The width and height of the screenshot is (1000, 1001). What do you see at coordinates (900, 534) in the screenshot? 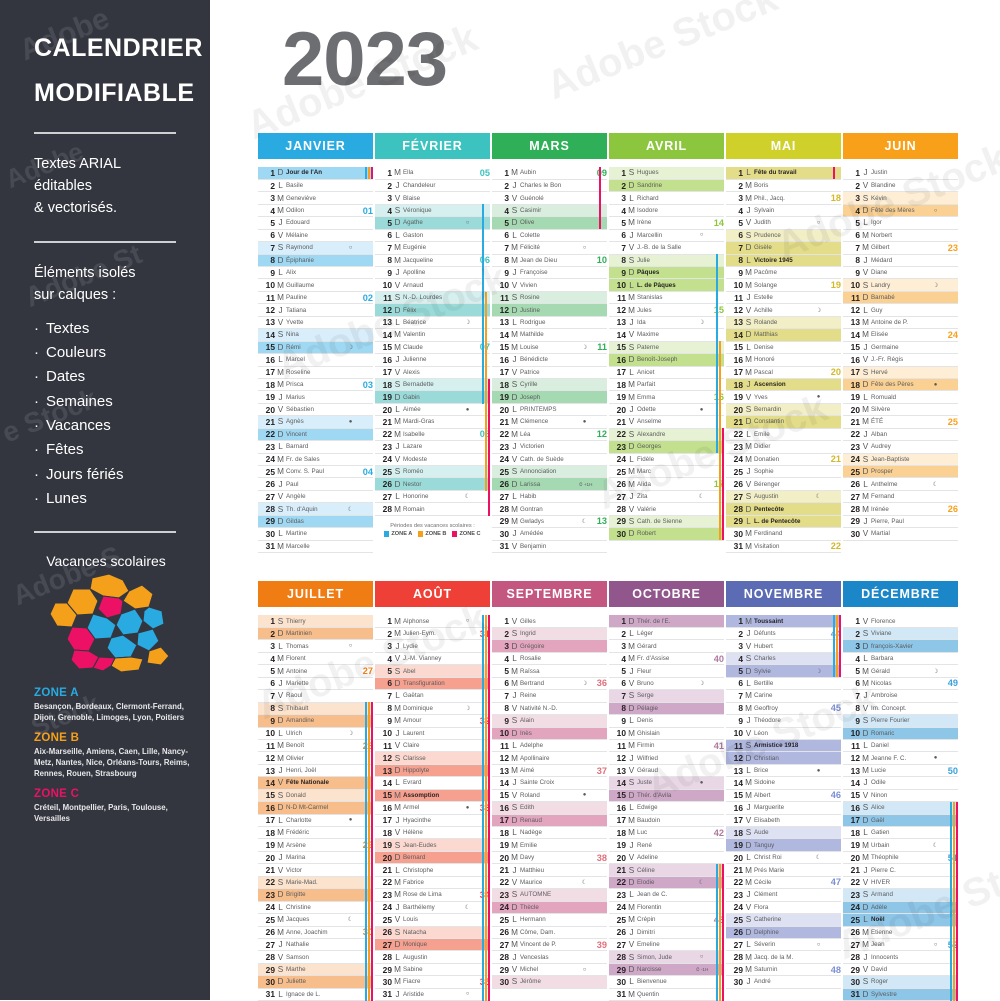
I see `day-row: 30 V Martial` at bounding box center [900, 534].